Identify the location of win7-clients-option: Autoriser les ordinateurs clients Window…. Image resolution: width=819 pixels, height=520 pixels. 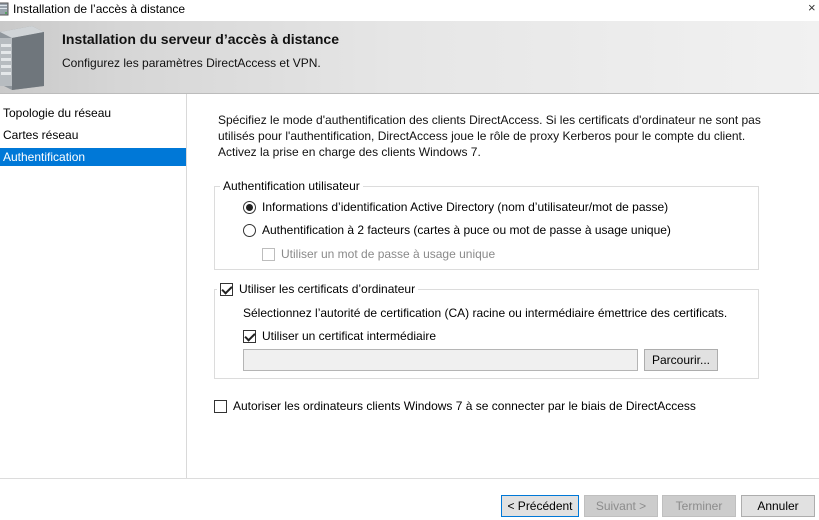
(455, 406).